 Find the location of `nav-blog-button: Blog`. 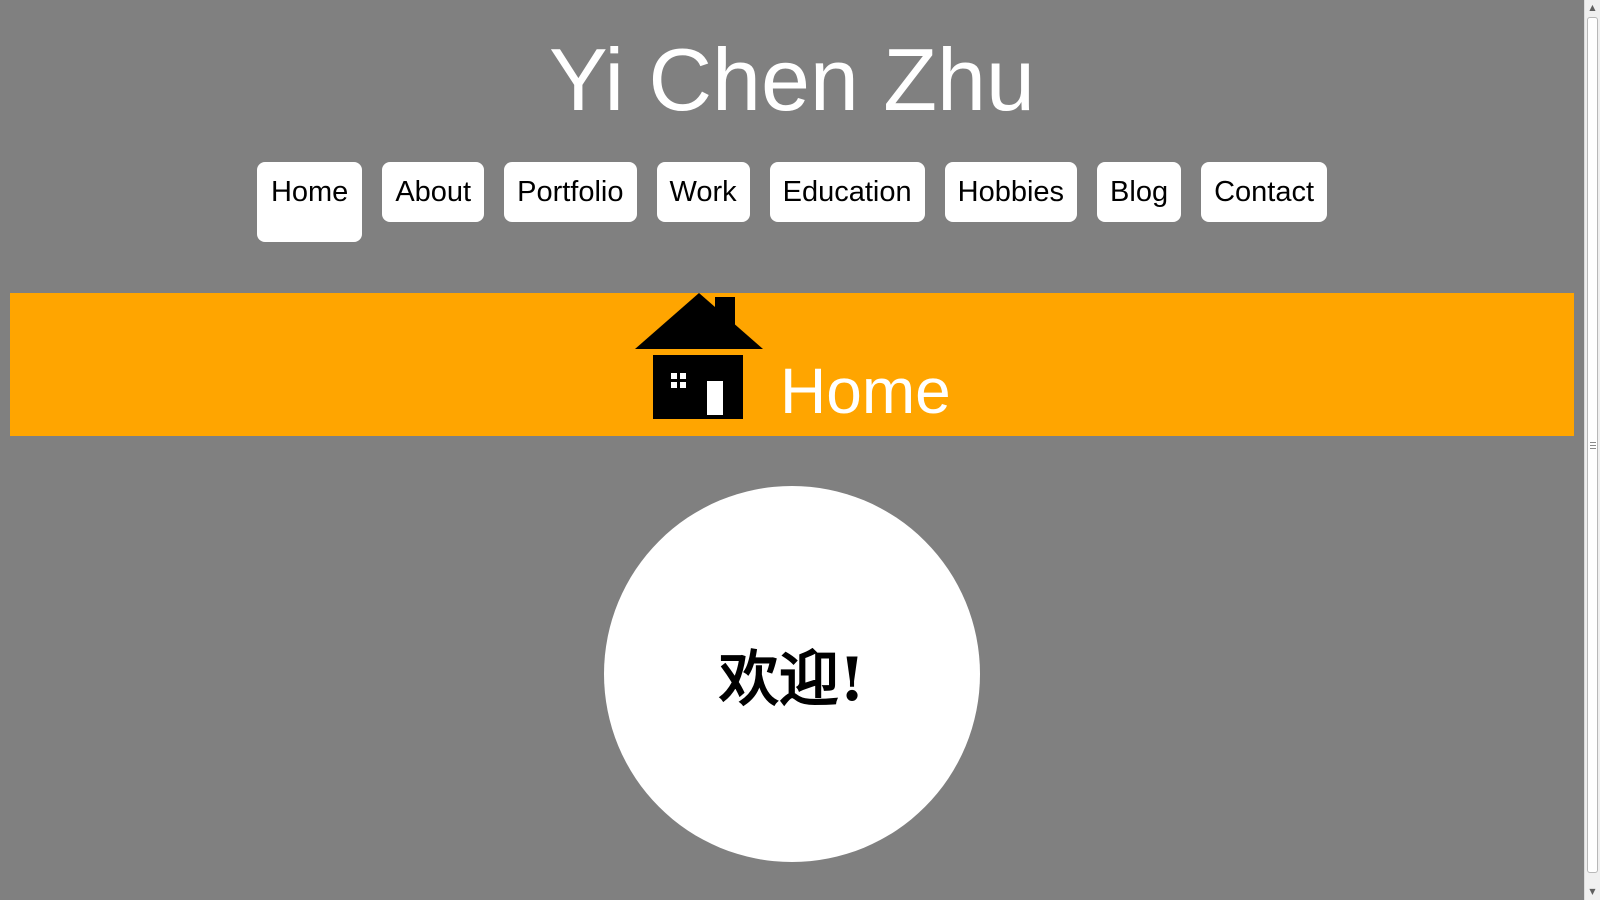

nav-blog-button: Blog is located at coordinates (1139, 192).